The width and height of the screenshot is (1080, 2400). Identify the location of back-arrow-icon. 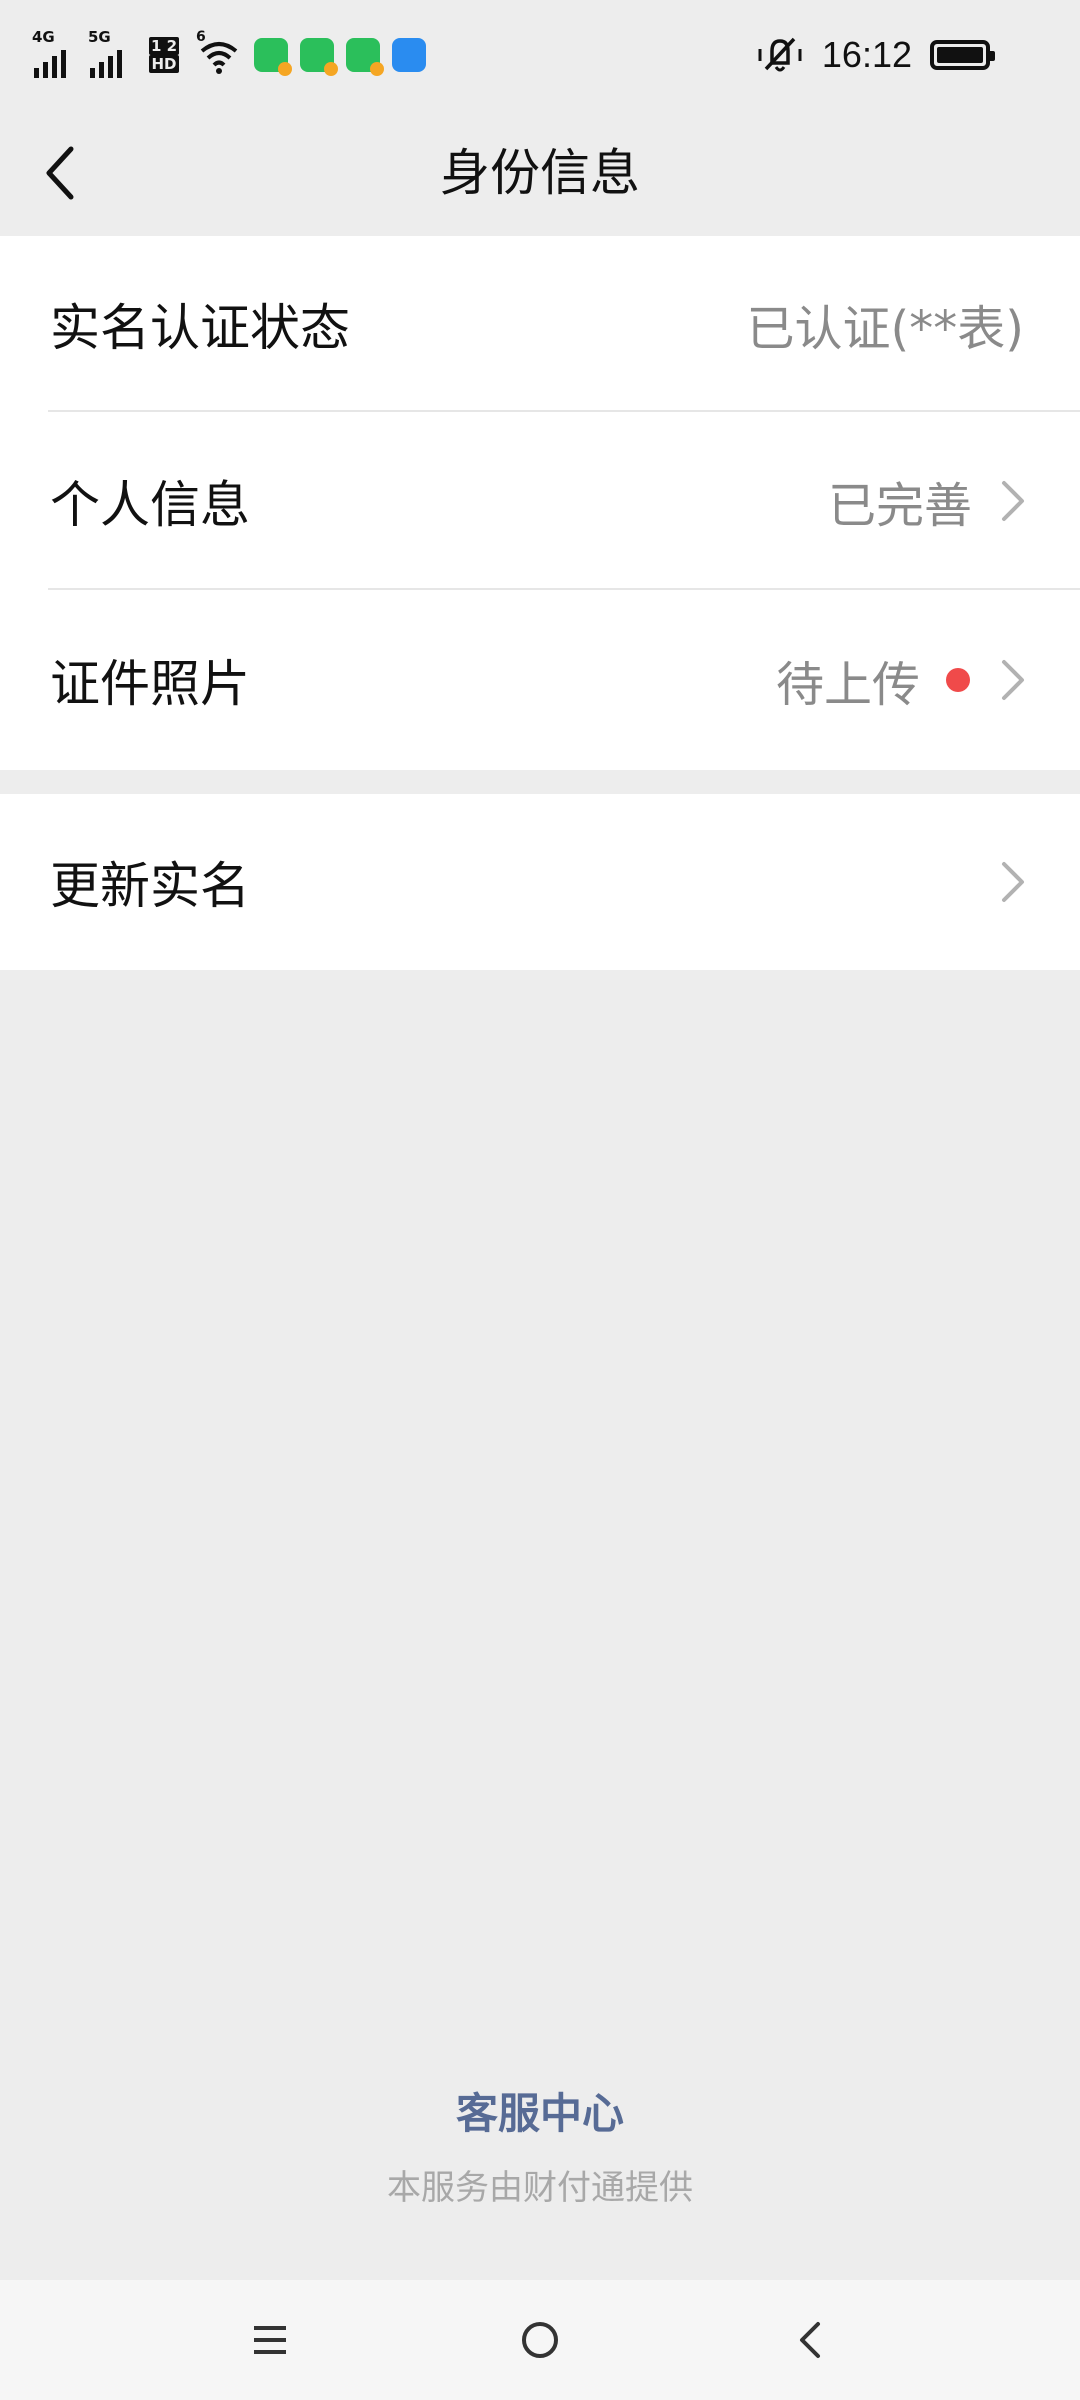
(810, 2340).